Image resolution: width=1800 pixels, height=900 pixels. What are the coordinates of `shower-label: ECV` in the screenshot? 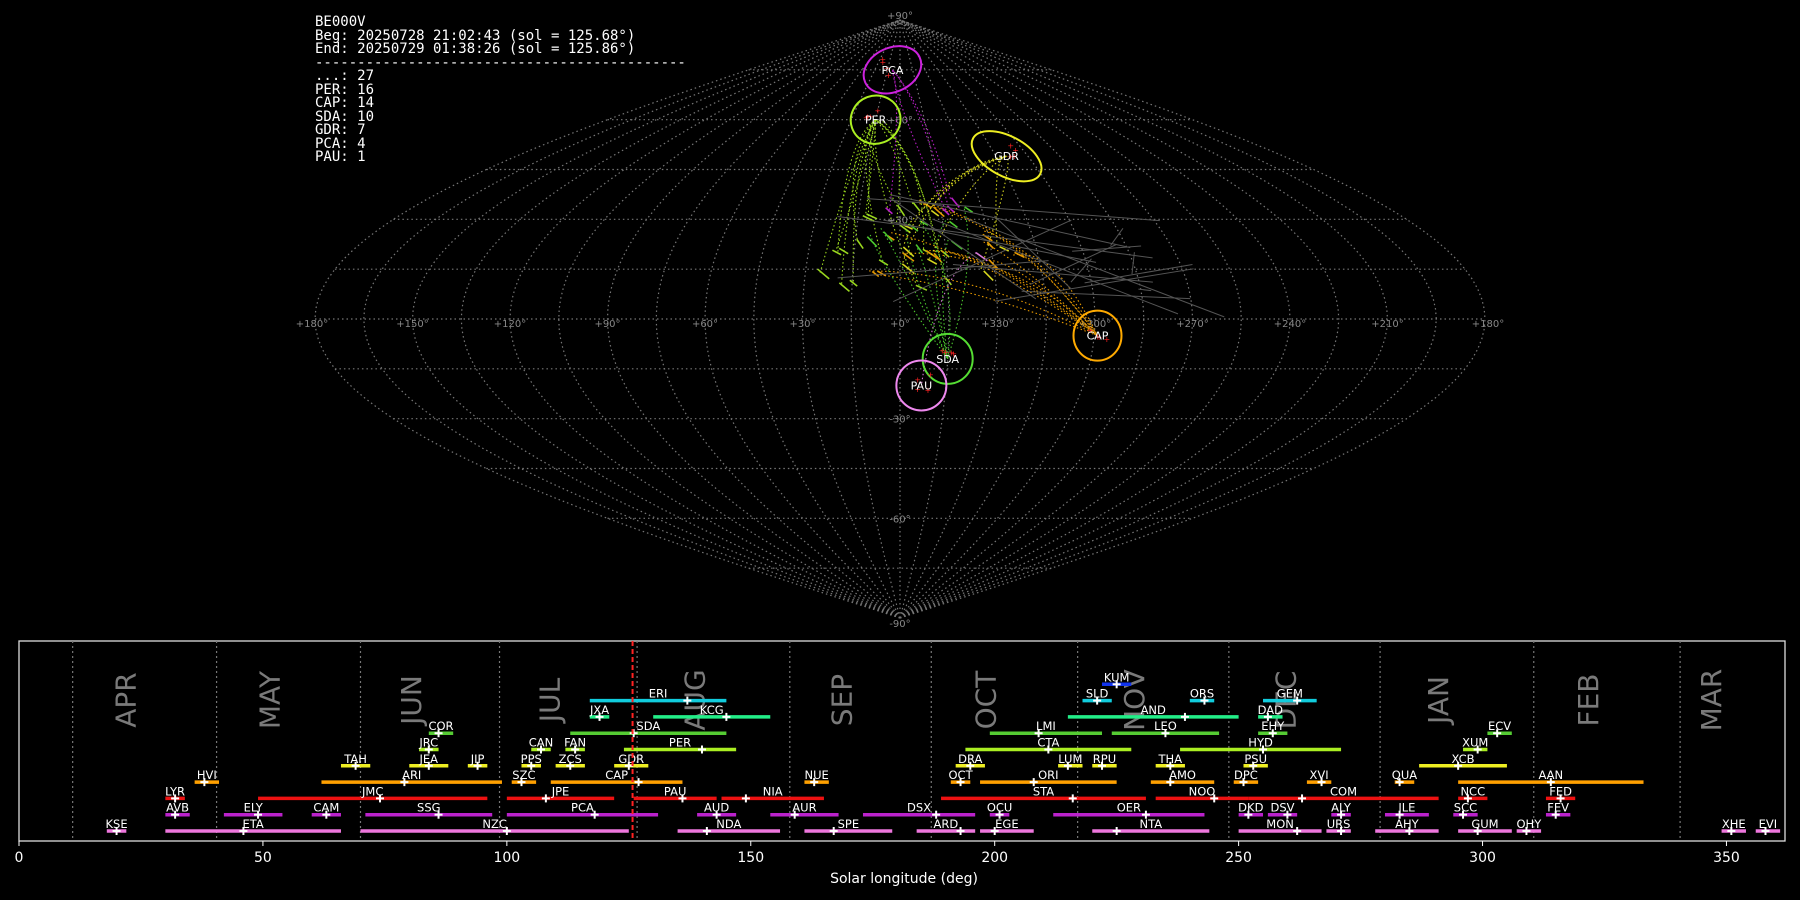 It's located at (1499, 726).